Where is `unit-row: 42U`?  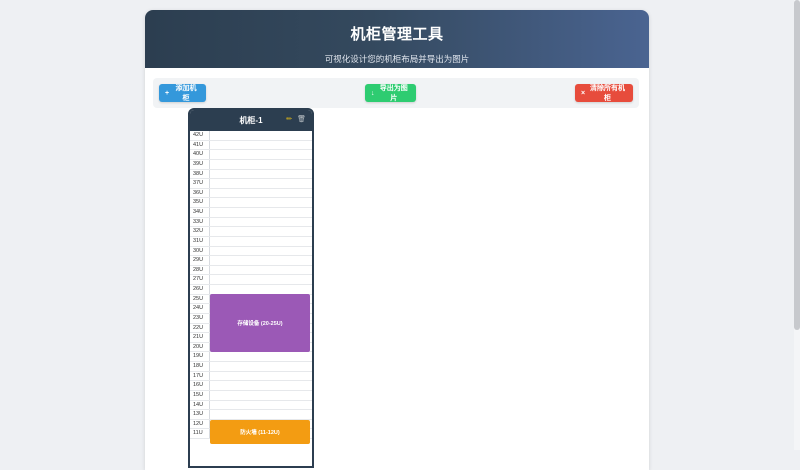 unit-row: 42U is located at coordinates (251, 136).